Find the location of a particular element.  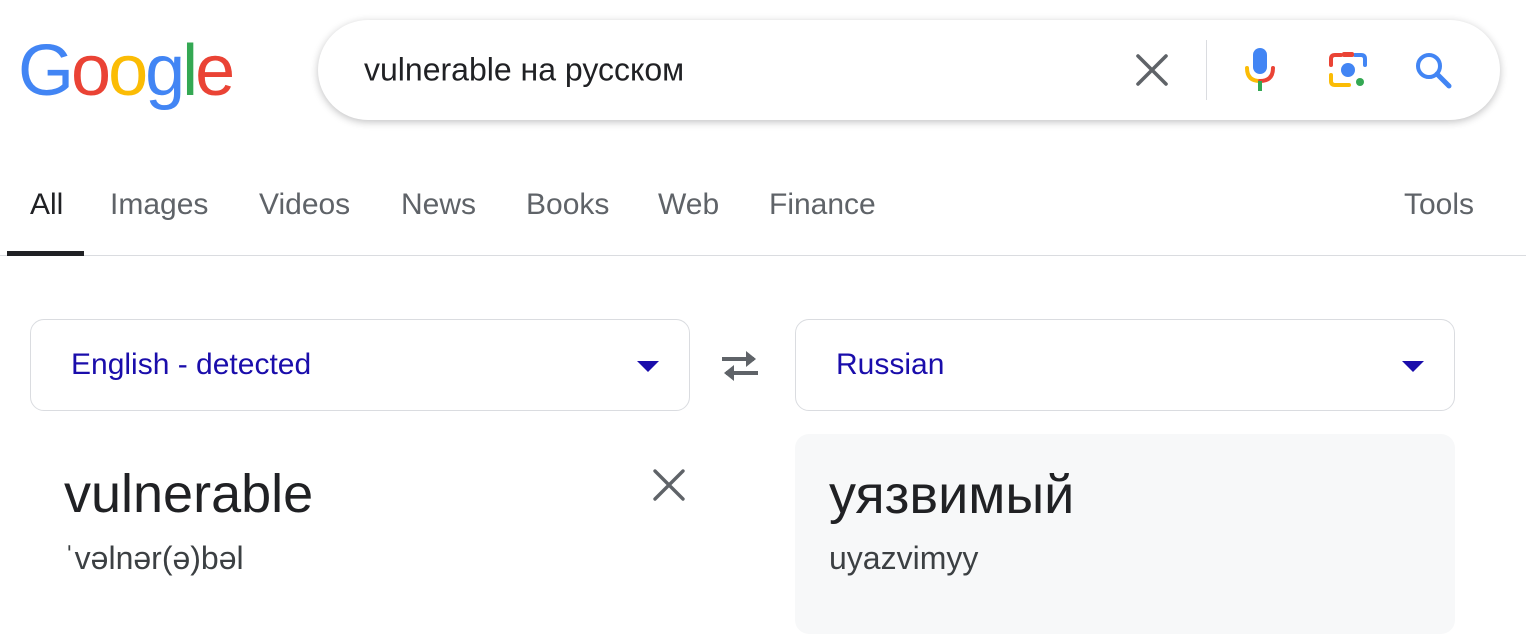

clear-source-button is located at coordinates (669, 485).